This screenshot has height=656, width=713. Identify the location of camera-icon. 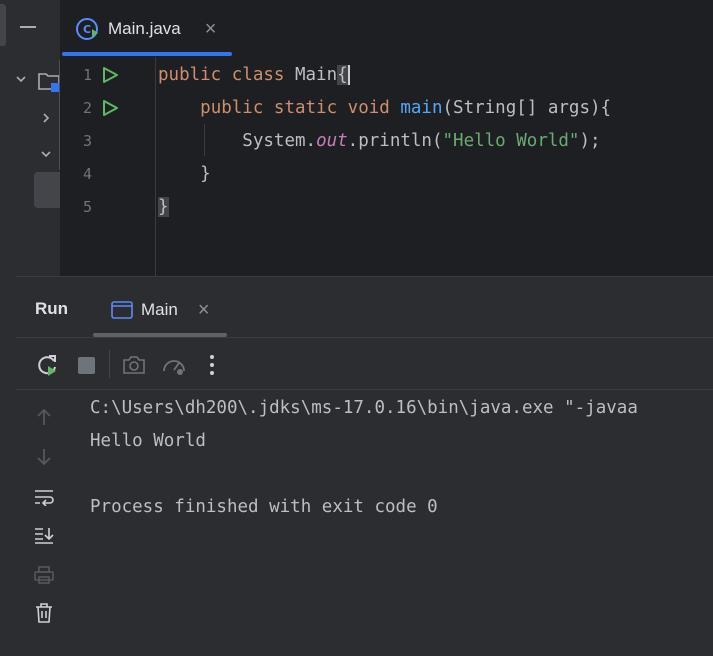
(134, 365).